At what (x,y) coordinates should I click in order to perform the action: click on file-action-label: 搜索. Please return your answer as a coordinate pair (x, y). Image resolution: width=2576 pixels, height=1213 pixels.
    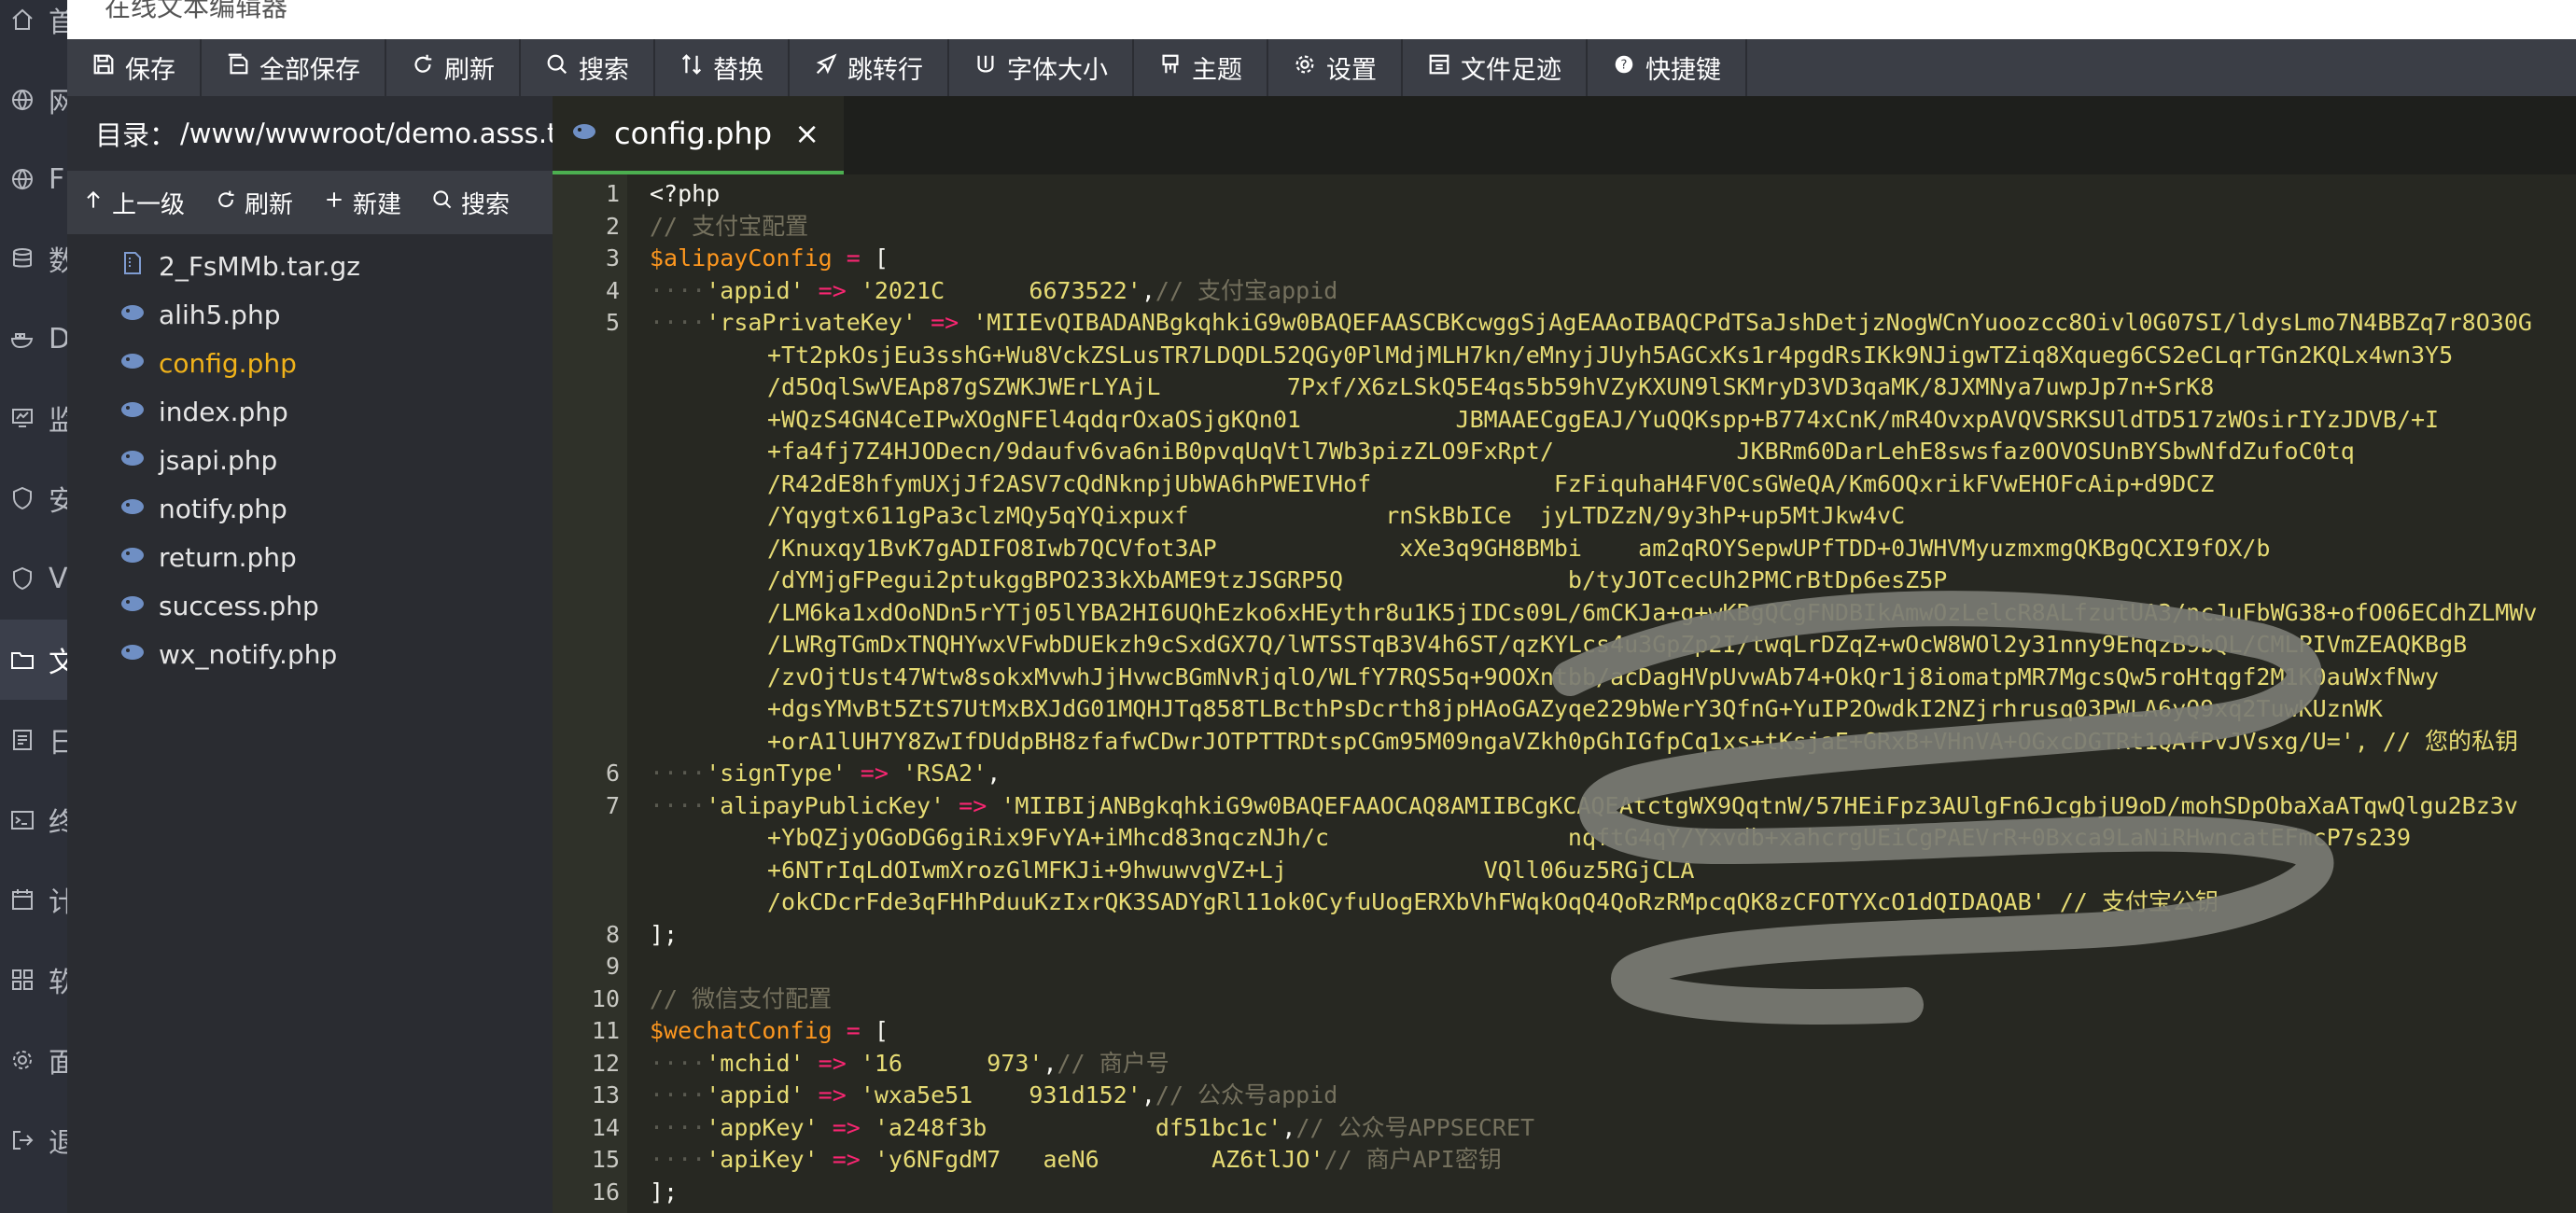
    Looking at the image, I should click on (486, 204).